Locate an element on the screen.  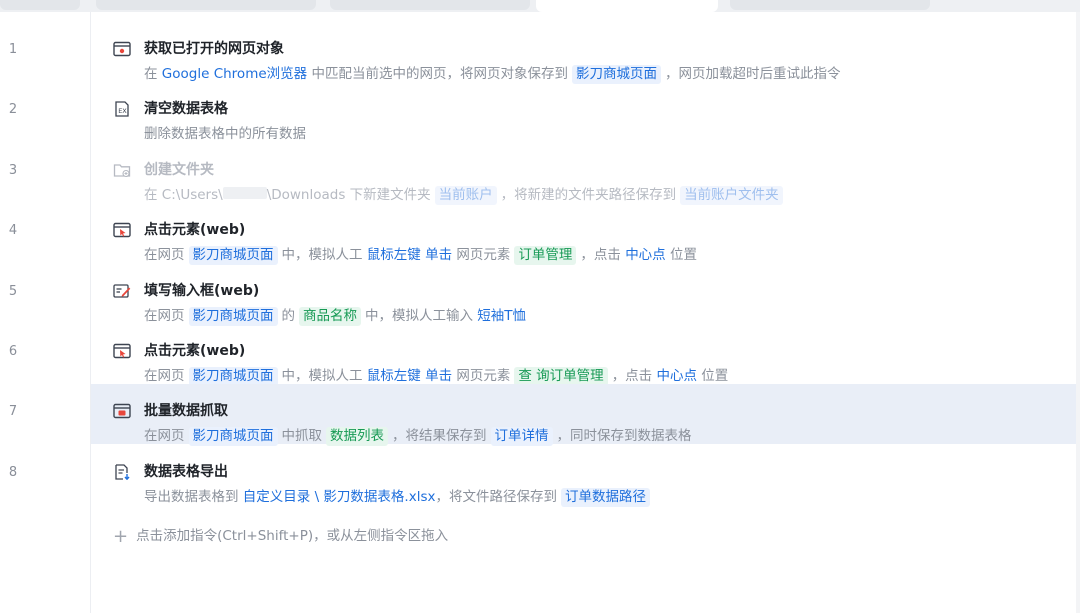
add-instruction-label: 点击添加指令(Ctrl+Shift+P)，或从左侧指令区拖入 is located at coordinates (292, 536).